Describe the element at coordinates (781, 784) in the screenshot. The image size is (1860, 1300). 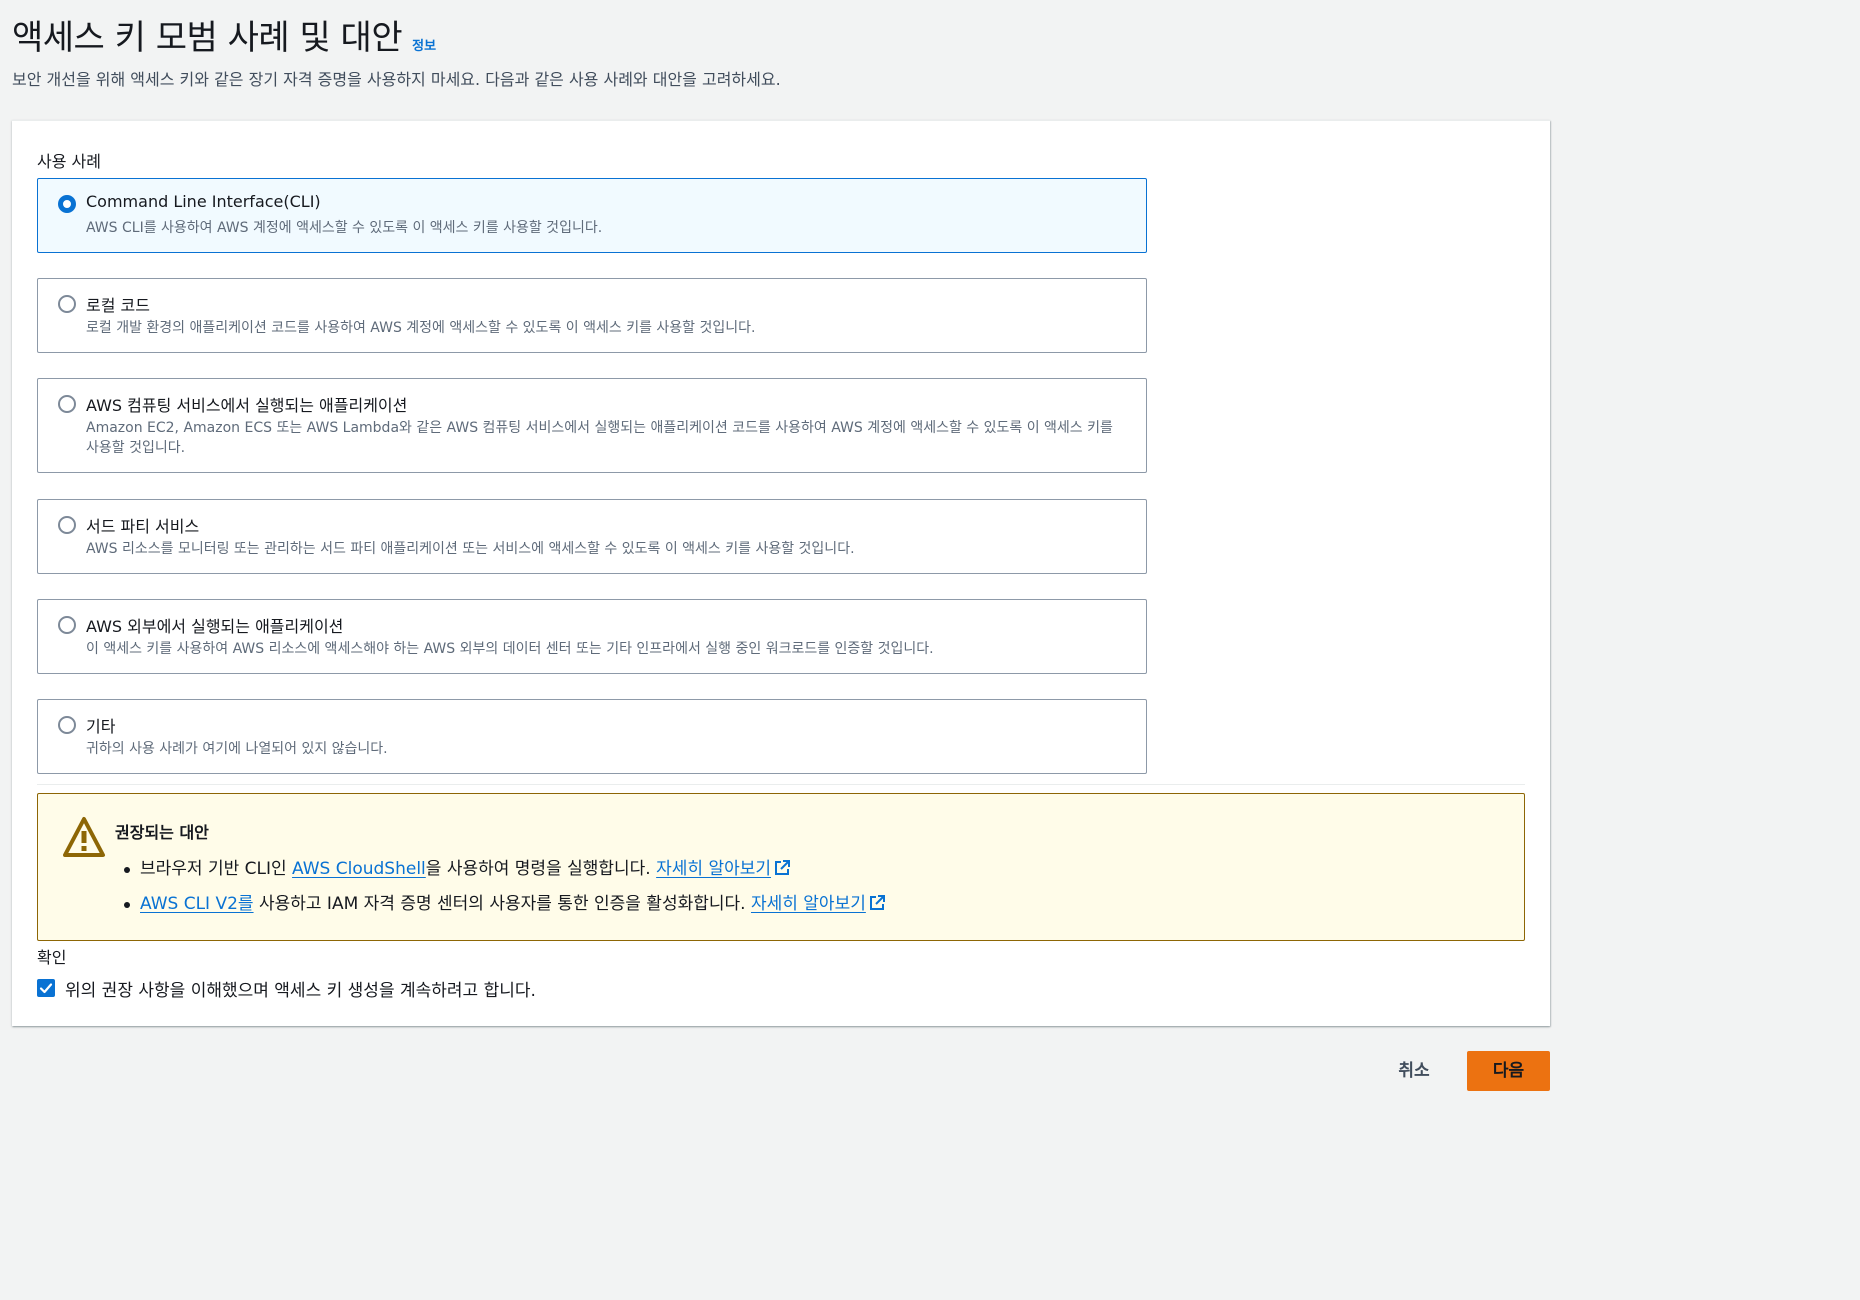
I see `divider` at that location.